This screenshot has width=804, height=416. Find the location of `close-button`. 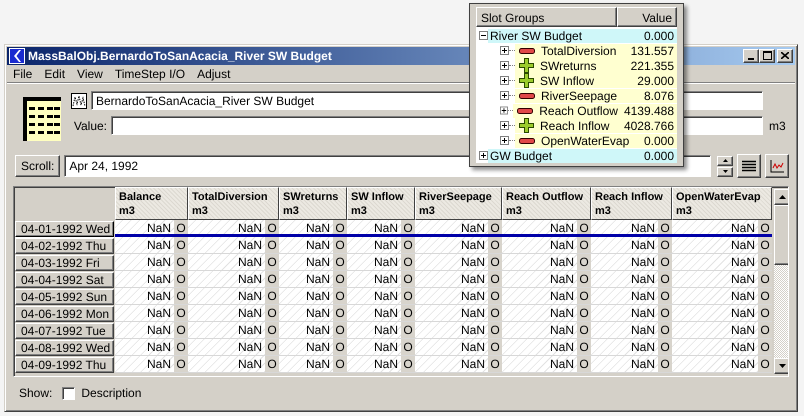

close-button is located at coordinates (785, 55).